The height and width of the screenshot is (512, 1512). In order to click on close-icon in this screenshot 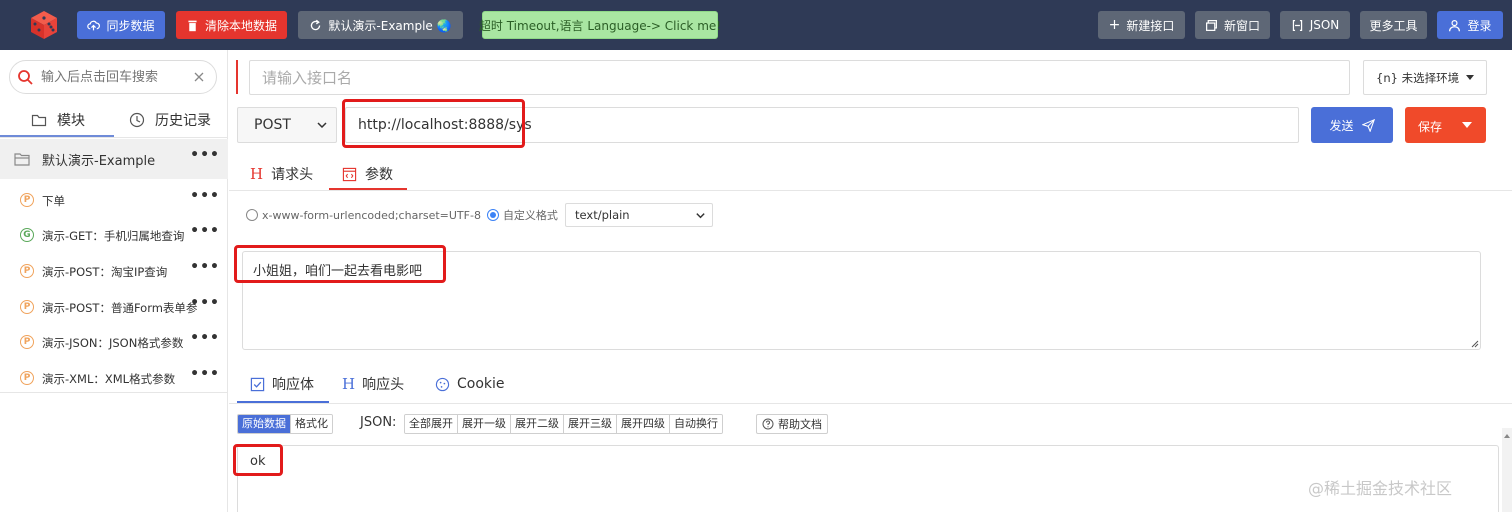, I will do `click(199, 77)`.